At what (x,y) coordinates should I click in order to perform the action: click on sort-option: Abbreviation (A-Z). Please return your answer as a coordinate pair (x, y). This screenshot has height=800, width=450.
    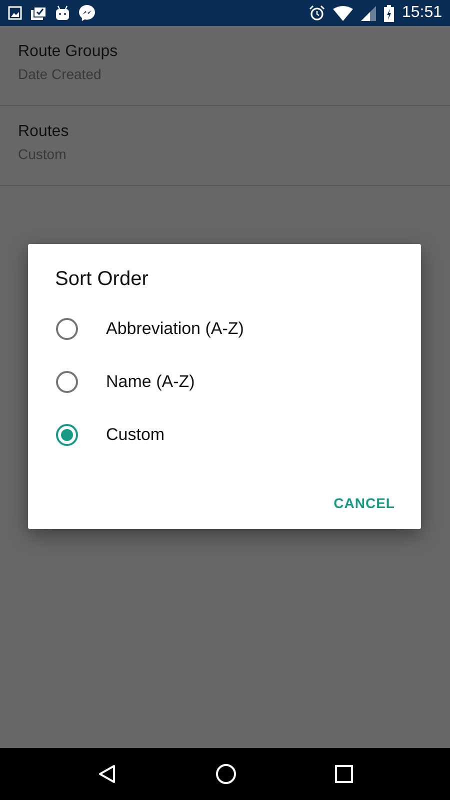
    Looking at the image, I should click on (224, 328).